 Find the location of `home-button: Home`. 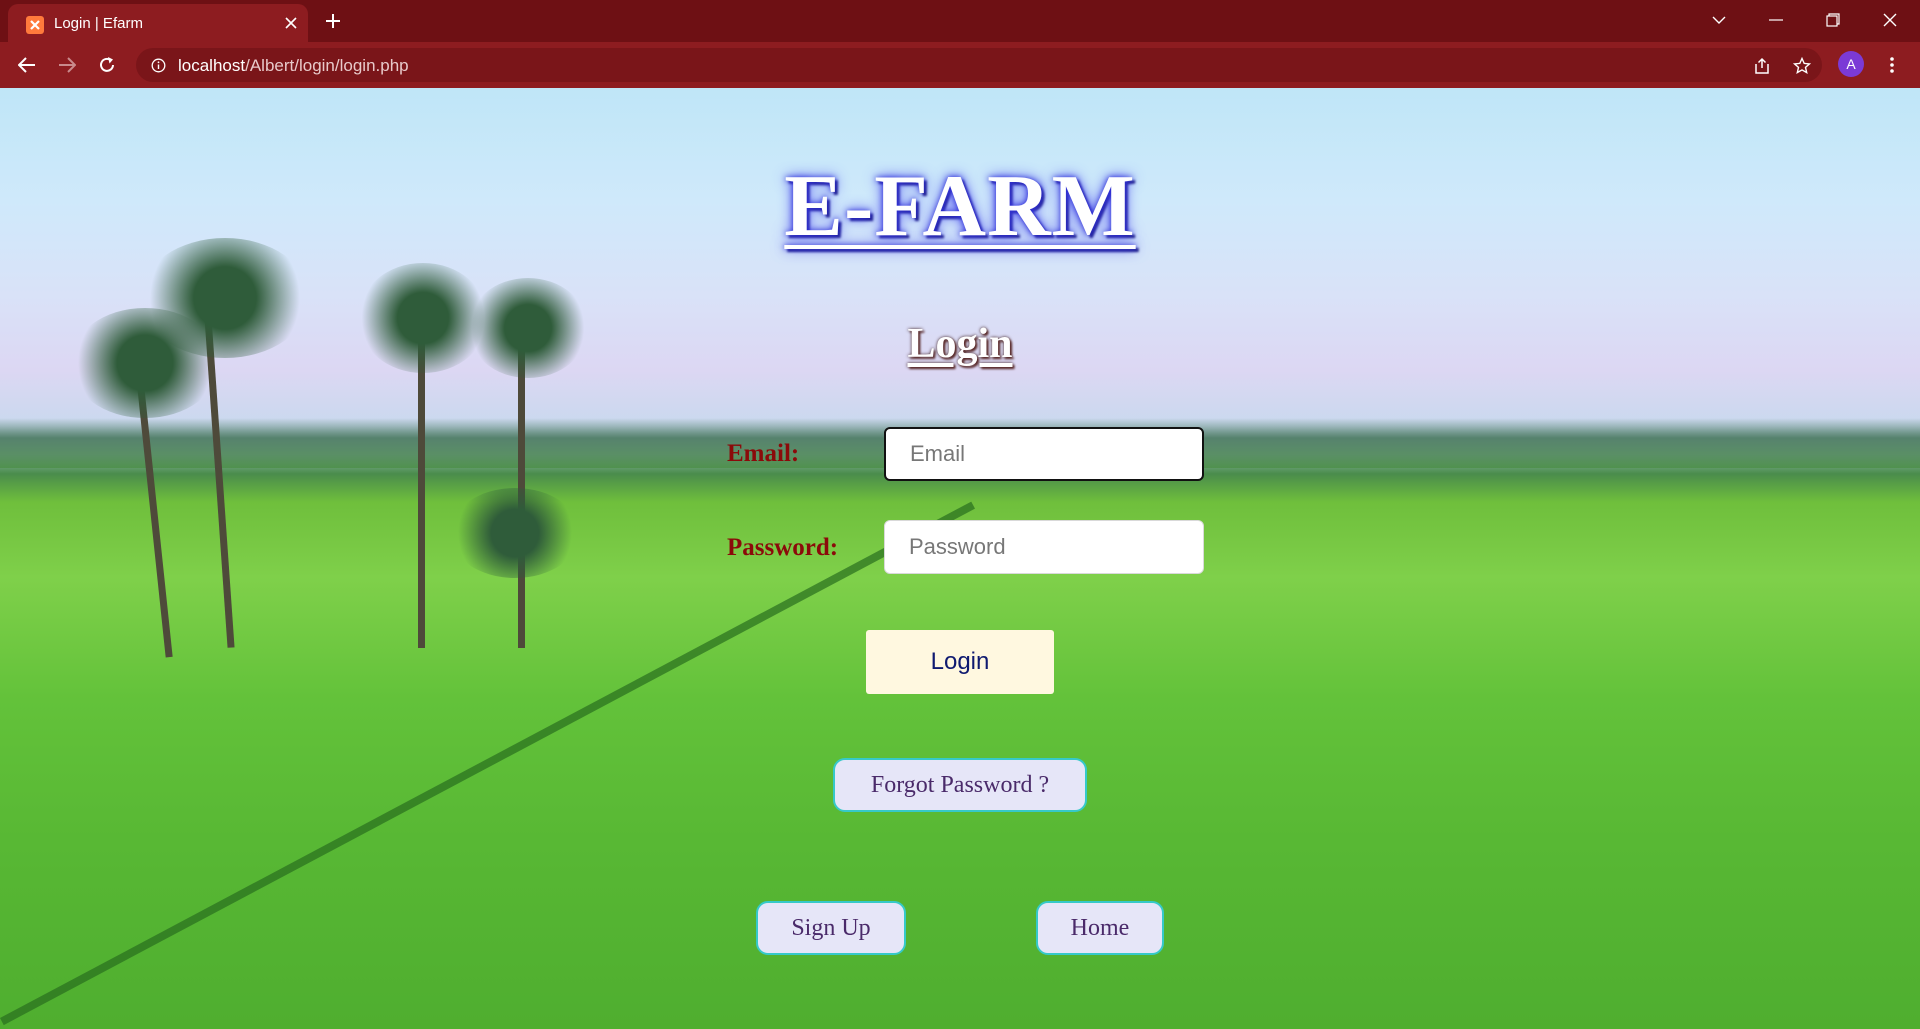

home-button: Home is located at coordinates (1100, 928).